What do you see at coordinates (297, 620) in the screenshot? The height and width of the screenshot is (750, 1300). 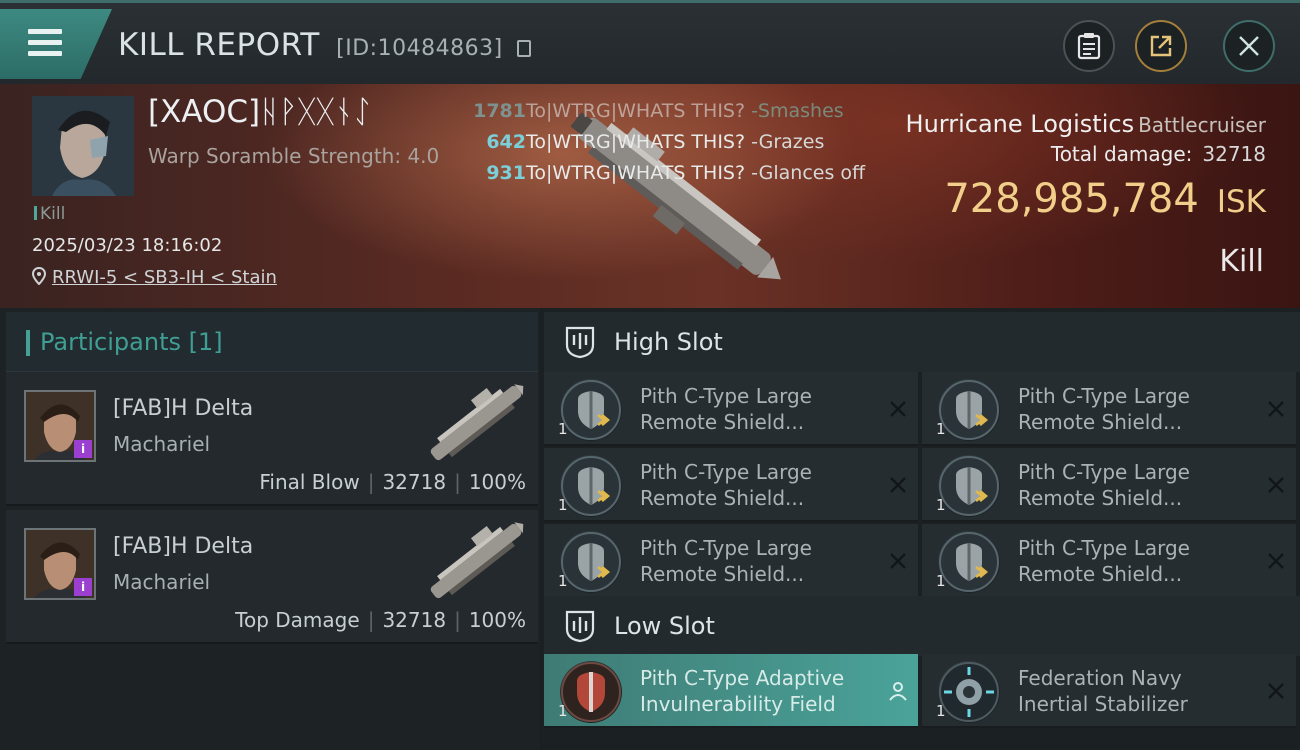 I see `participant-role: Top Damage` at bounding box center [297, 620].